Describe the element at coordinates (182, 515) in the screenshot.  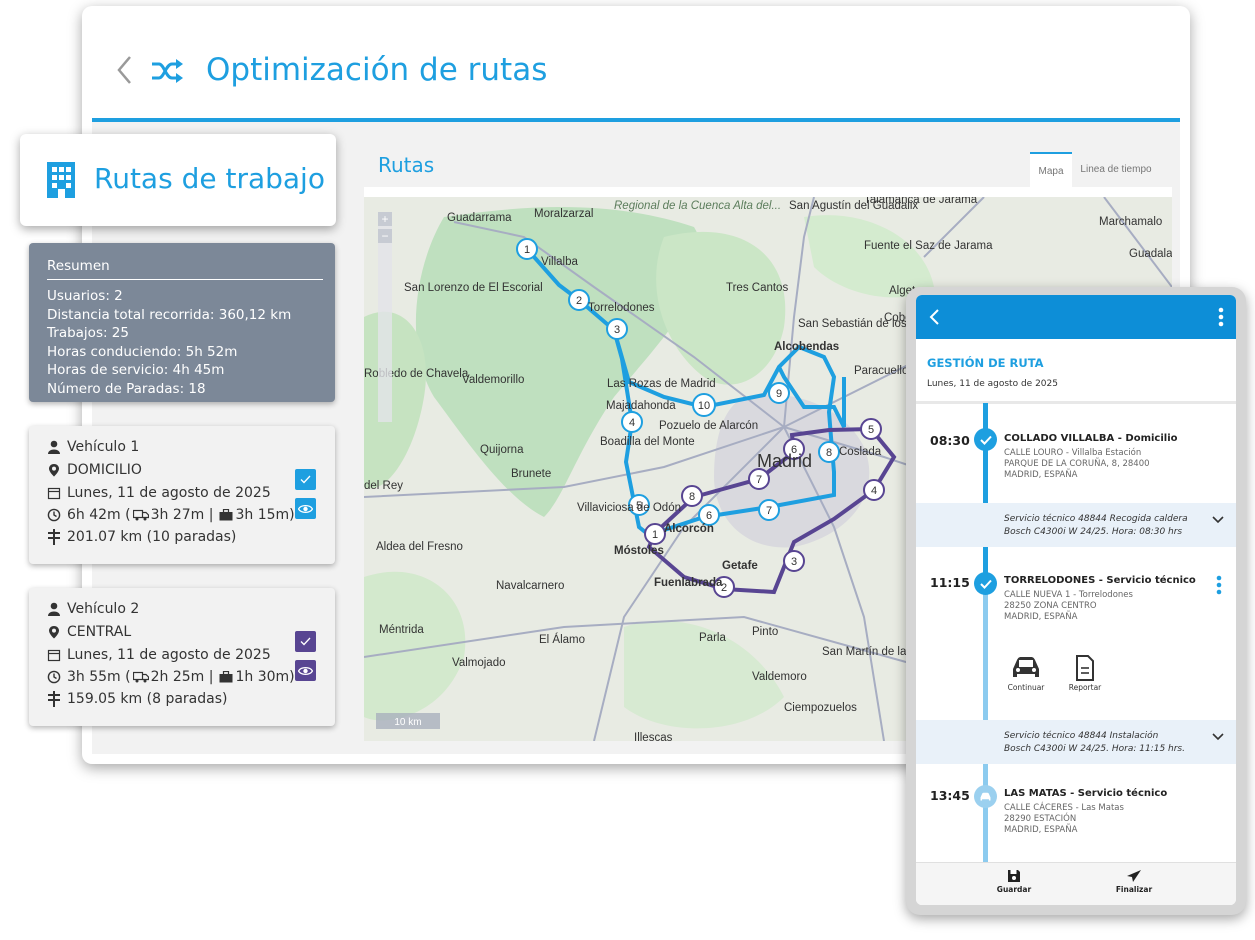
I see `vehicle-time-drive: 3h 27m |` at that location.